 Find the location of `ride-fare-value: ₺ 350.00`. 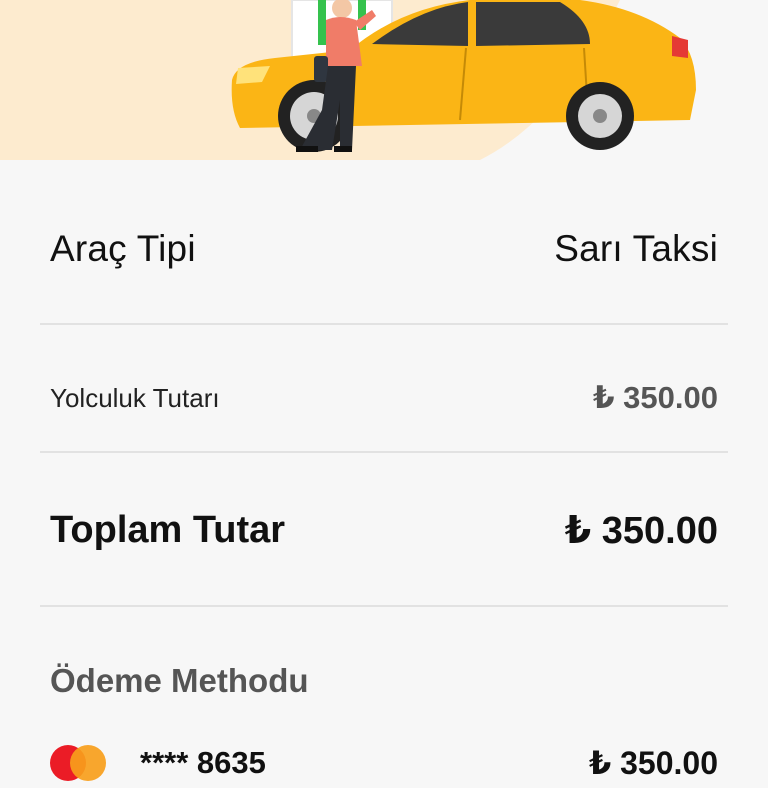

ride-fare-value: ₺ 350.00 is located at coordinates (655, 397).